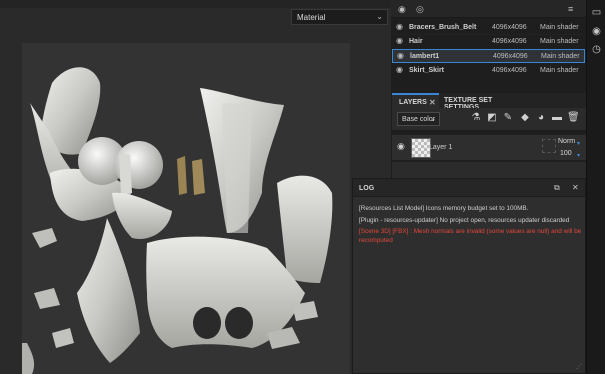 This screenshot has width=605, height=374. What do you see at coordinates (579, 366) in the screenshot?
I see `resize-handle: ⋰` at bounding box center [579, 366].